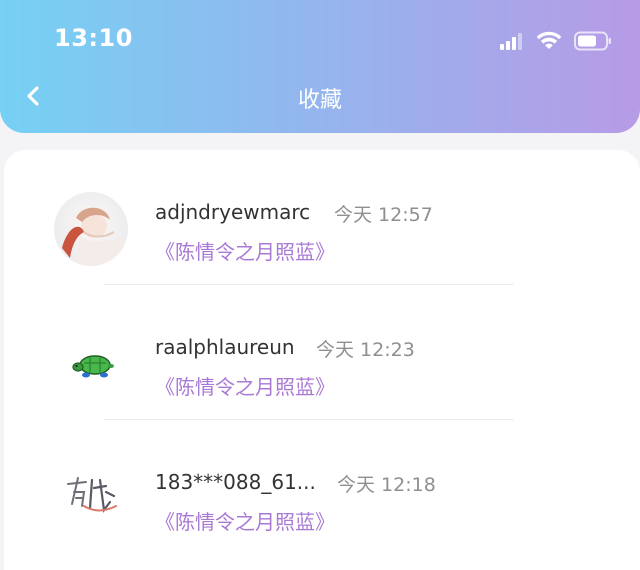 The height and width of the screenshot is (570, 640). What do you see at coordinates (549, 40) in the screenshot?
I see `wifi-icon` at bounding box center [549, 40].